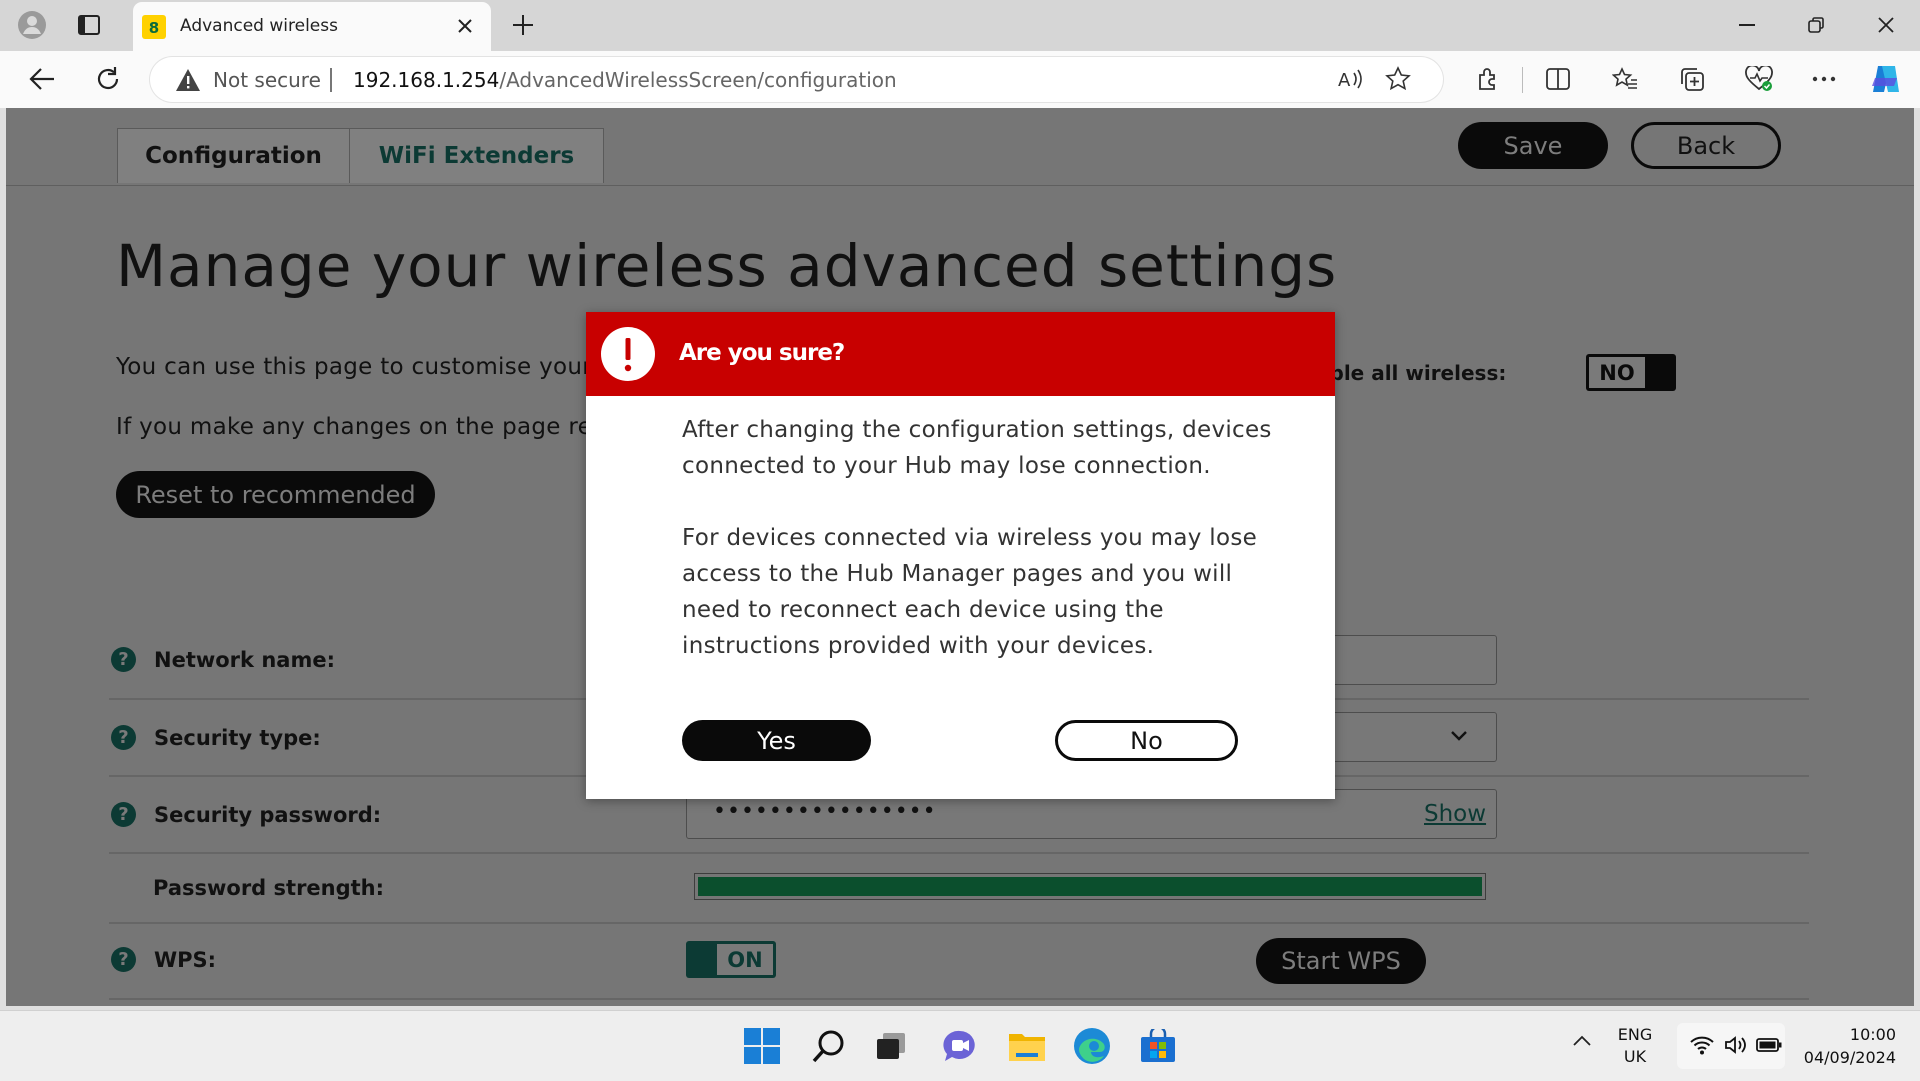 This screenshot has width=1920, height=1081. What do you see at coordinates (275, 494) in the screenshot?
I see `reset-to-recommended-button: Reset to recommended` at bounding box center [275, 494].